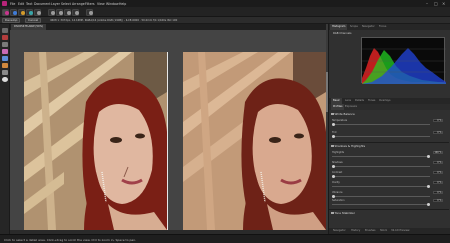  I want to click on affinity-logo-icon, so click(4, 3).